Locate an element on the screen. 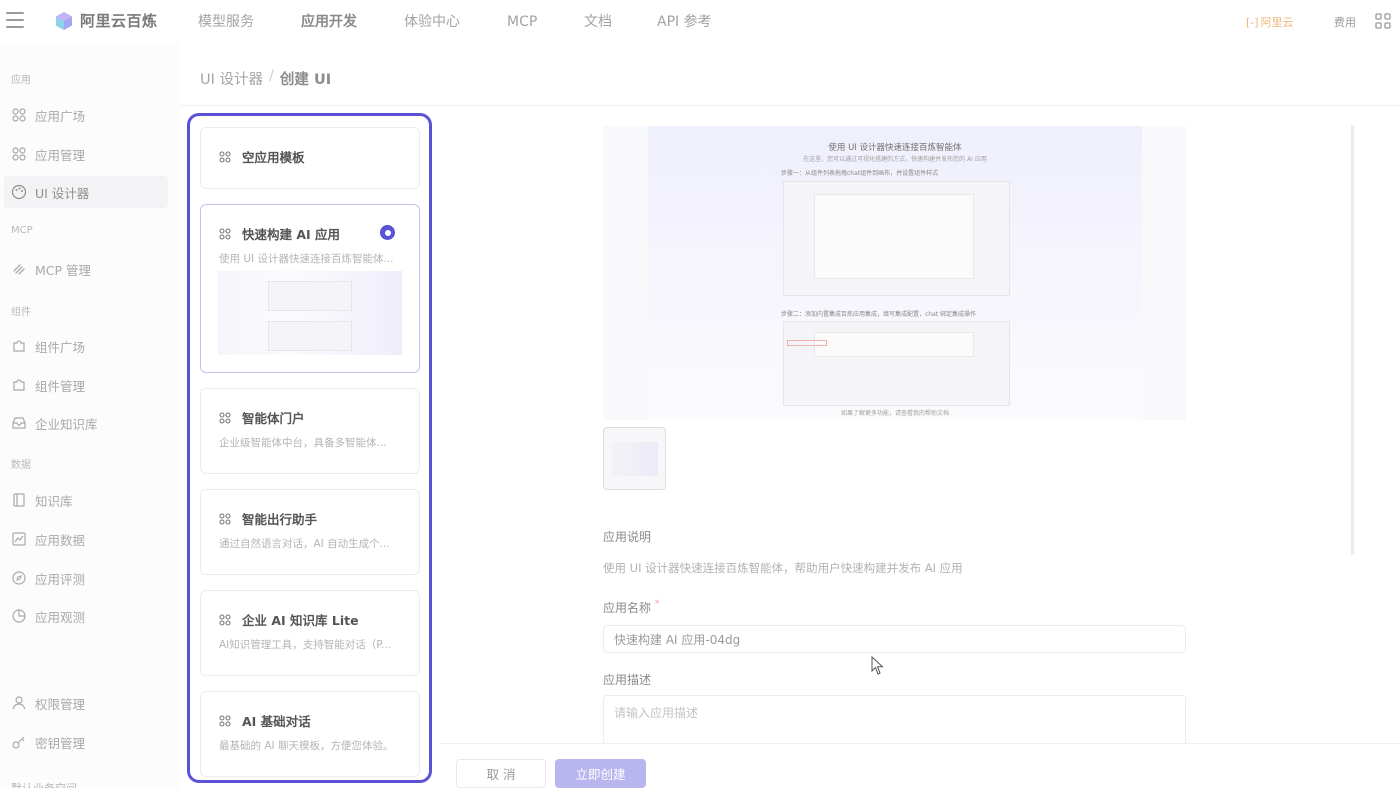  sidebar-item-label: 应用观测 is located at coordinates (60, 617).